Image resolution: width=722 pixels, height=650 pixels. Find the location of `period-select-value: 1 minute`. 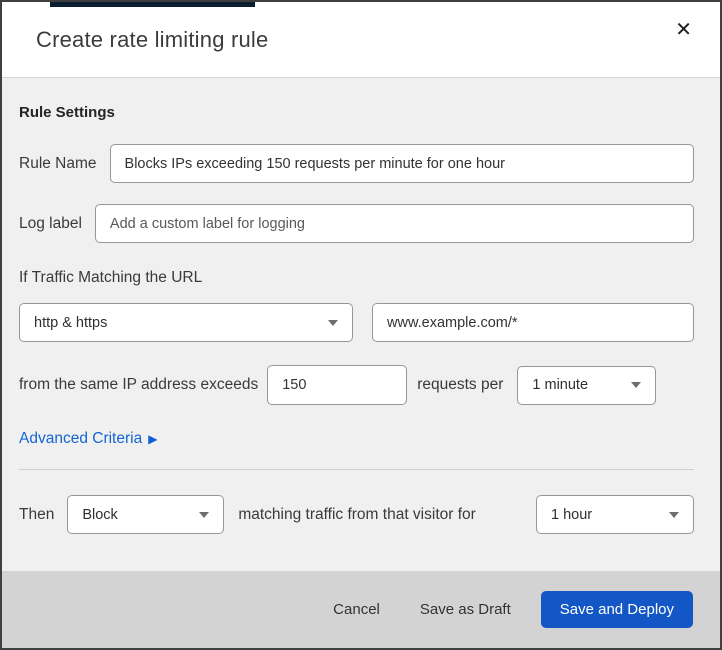

period-select-value: 1 minute is located at coordinates (560, 385).